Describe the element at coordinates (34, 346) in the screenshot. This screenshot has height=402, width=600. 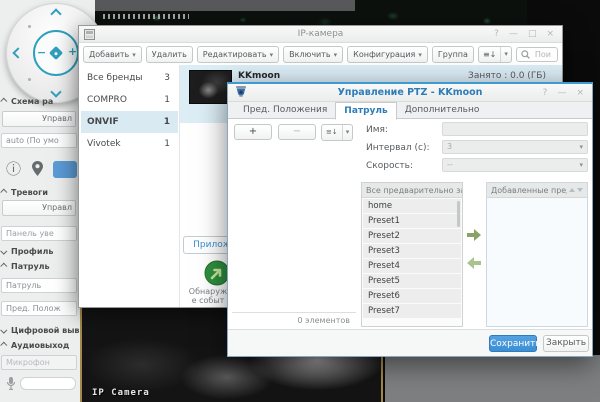
I see `section-audio-out: Аудиовыход` at that location.